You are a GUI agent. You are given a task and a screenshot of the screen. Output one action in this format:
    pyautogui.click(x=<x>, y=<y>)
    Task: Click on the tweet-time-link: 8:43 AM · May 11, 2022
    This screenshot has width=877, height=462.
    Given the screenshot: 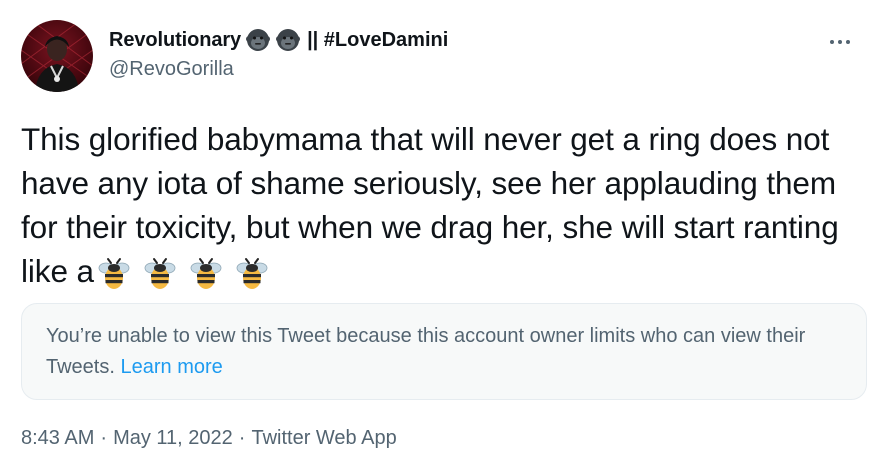 What is the action you would take?
    pyautogui.click(x=127, y=438)
    